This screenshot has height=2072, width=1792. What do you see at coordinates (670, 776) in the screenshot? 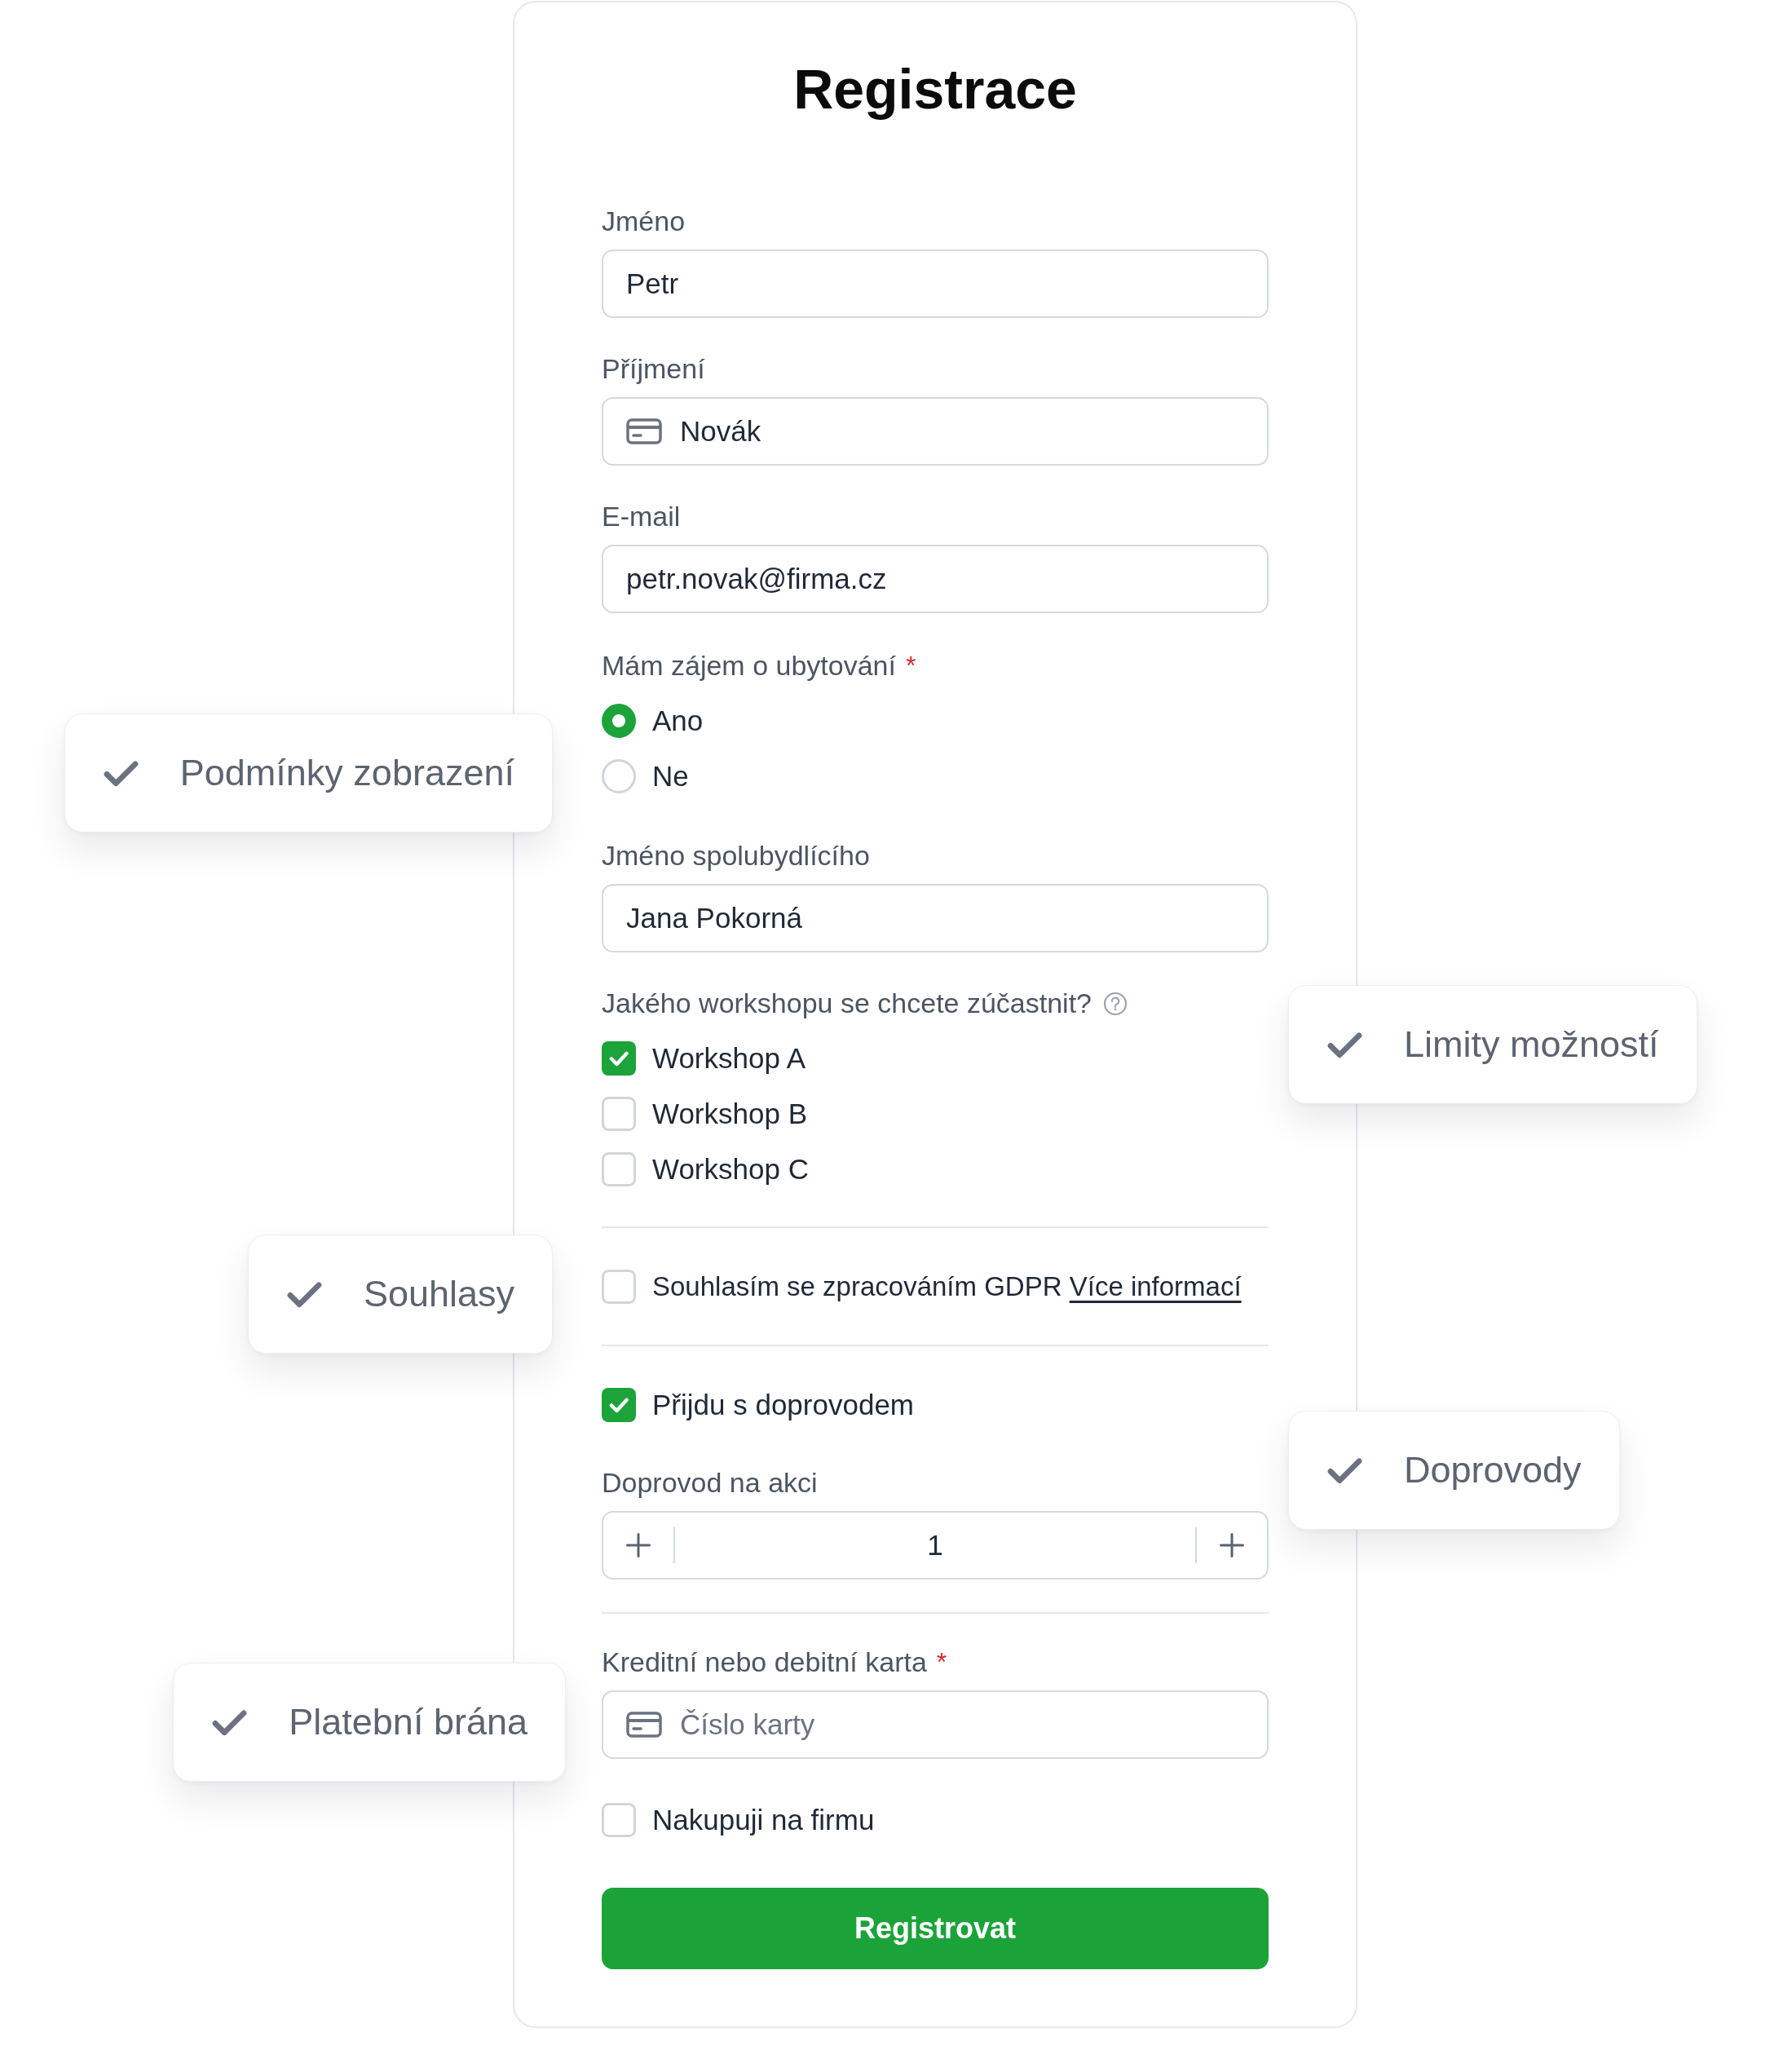
I see `option-label: Ne` at bounding box center [670, 776].